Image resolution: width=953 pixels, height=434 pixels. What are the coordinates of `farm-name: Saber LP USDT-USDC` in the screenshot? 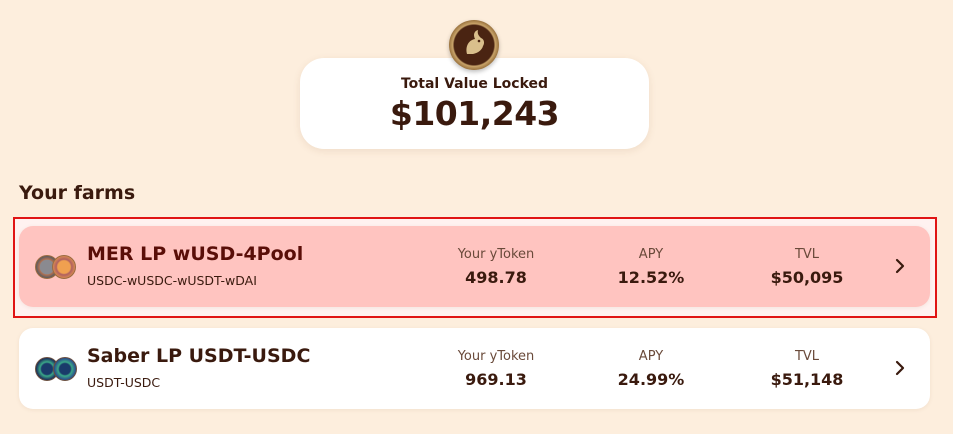 It's located at (199, 356).